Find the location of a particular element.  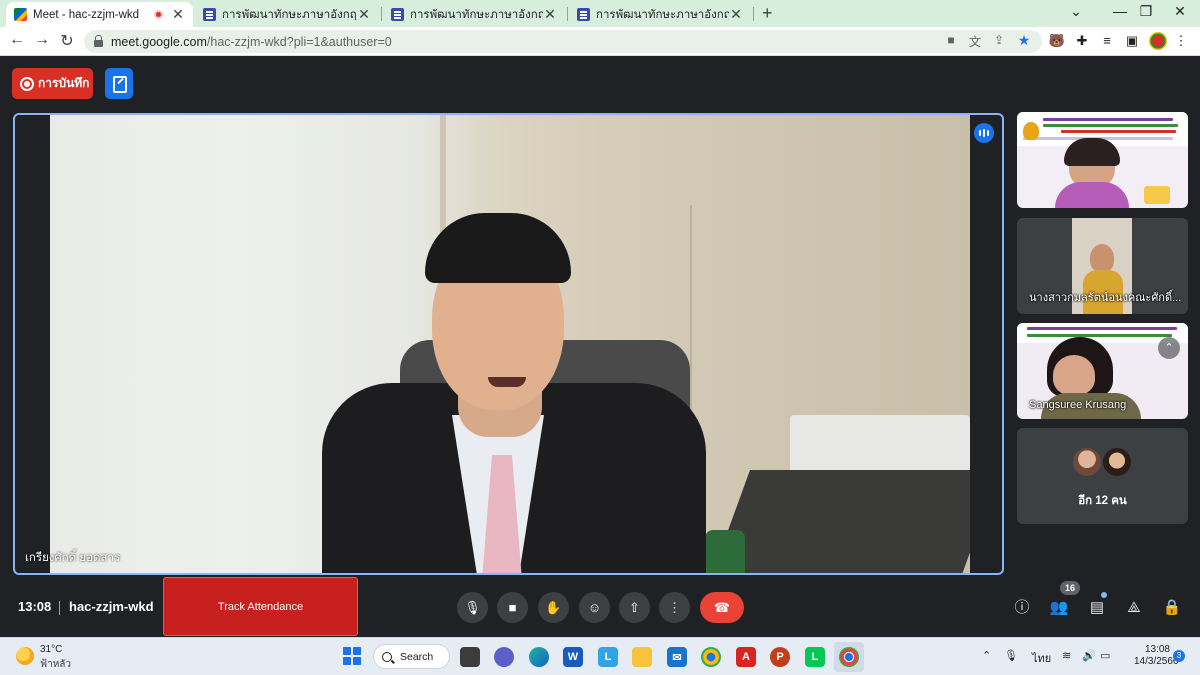

line-icon: L is located at coordinates (815, 657).